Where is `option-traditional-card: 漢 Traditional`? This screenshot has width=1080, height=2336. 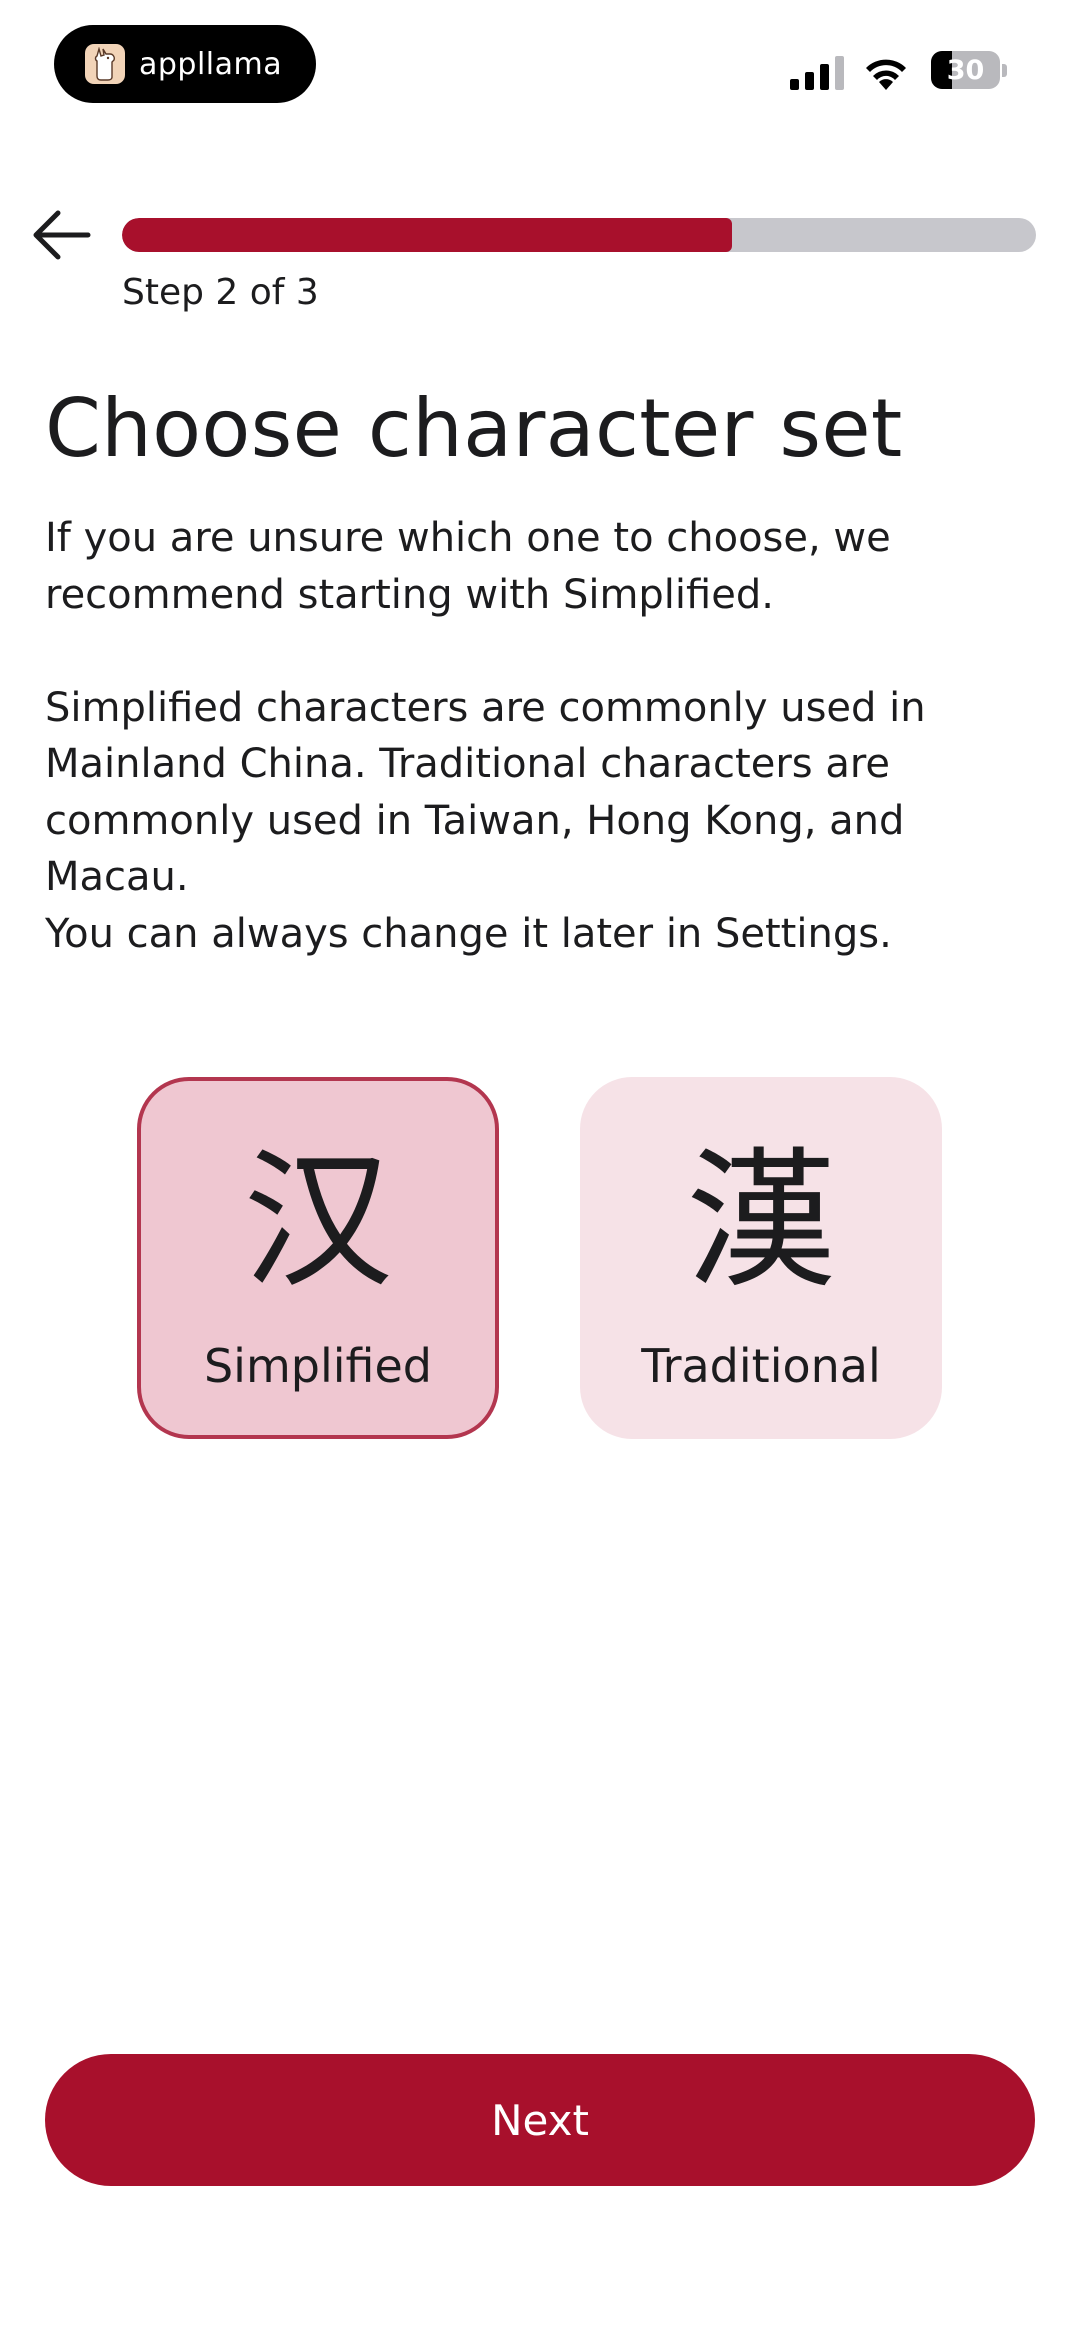 option-traditional-card: 漢 Traditional is located at coordinates (761, 1258).